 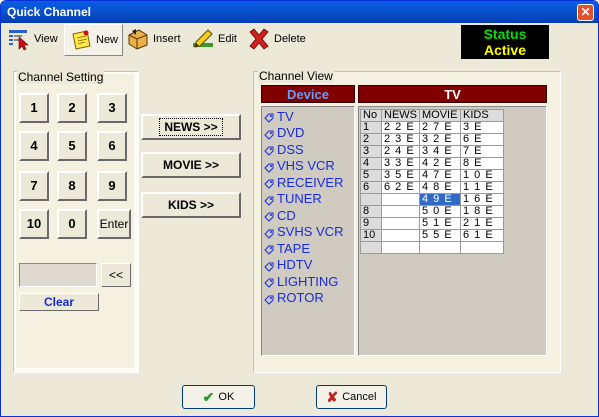 What do you see at coordinates (482, 235) in the screenshot?
I see `channel-cell: 6 1 E` at bounding box center [482, 235].